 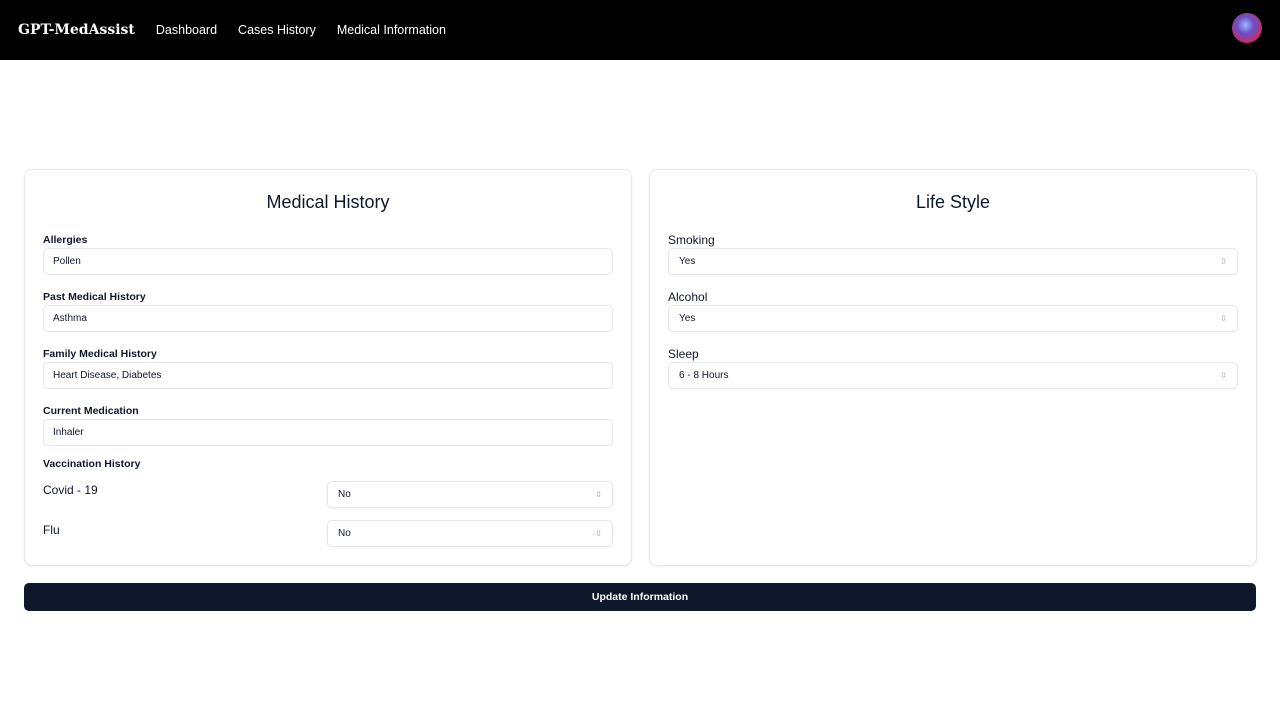 I want to click on covid-select: No ⇳, so click(x=470, y=494).